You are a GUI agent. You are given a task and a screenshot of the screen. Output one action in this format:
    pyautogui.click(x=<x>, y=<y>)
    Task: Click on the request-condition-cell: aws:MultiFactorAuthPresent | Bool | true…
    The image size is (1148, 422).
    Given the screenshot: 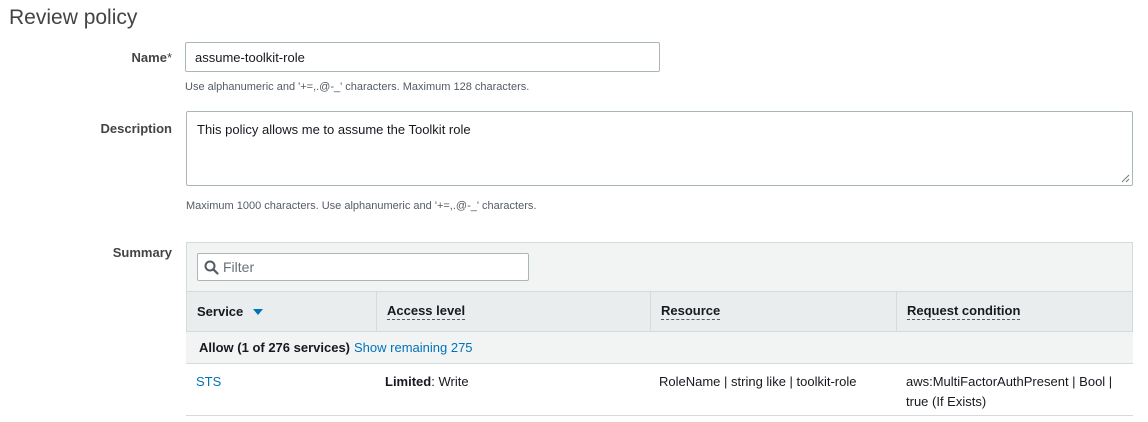 What is the action you would take?
    pyautogui.click(x=1009, y=392)
    